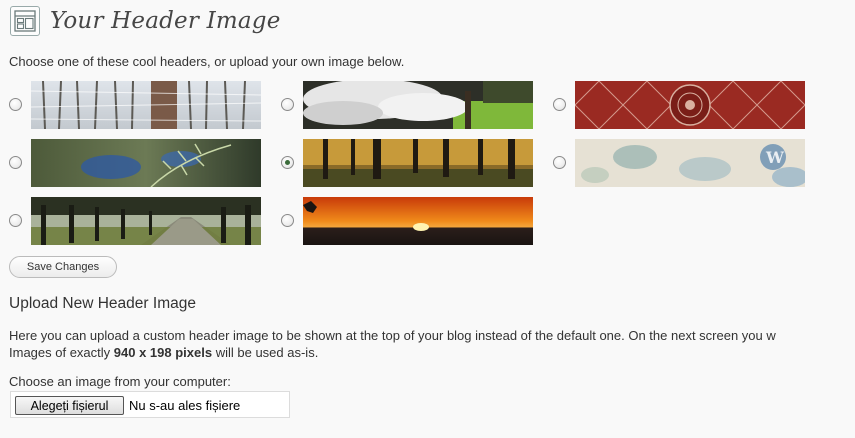  What do you see at coordinates (69, 405) in the screenshot?
I see `choose-file-button: Alegeți fișierul` at bounding box center [69, 405].